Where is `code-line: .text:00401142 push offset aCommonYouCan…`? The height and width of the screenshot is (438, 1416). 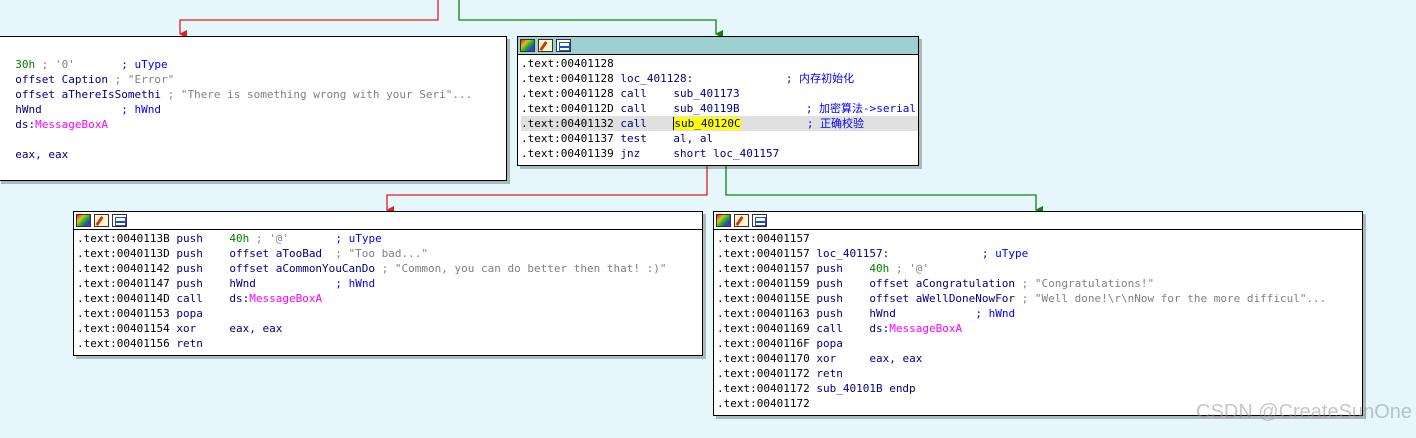 code-line: .text:00401142 push offset aCommonYouCan… is located at coordinates (389, 268).